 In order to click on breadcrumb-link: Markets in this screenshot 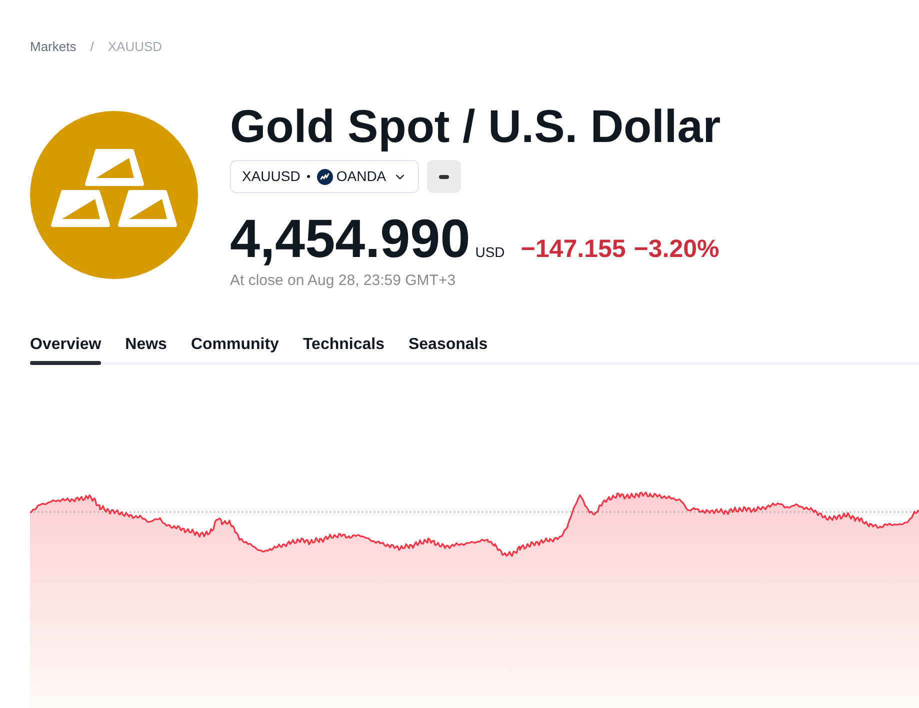, I will do `click(53, 47)`.